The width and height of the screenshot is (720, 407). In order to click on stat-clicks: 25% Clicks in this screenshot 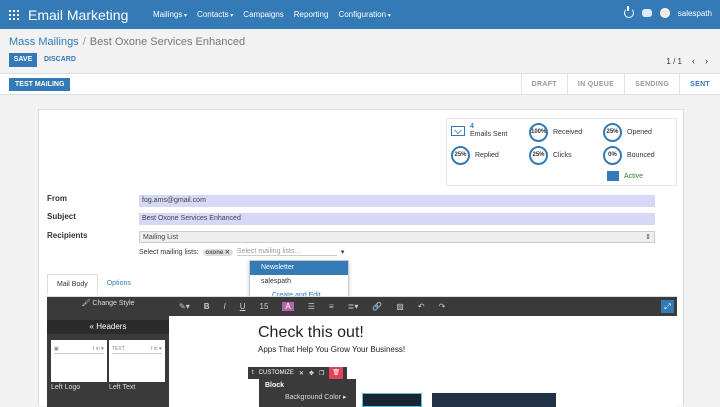, I will do `click(550, 155)`.